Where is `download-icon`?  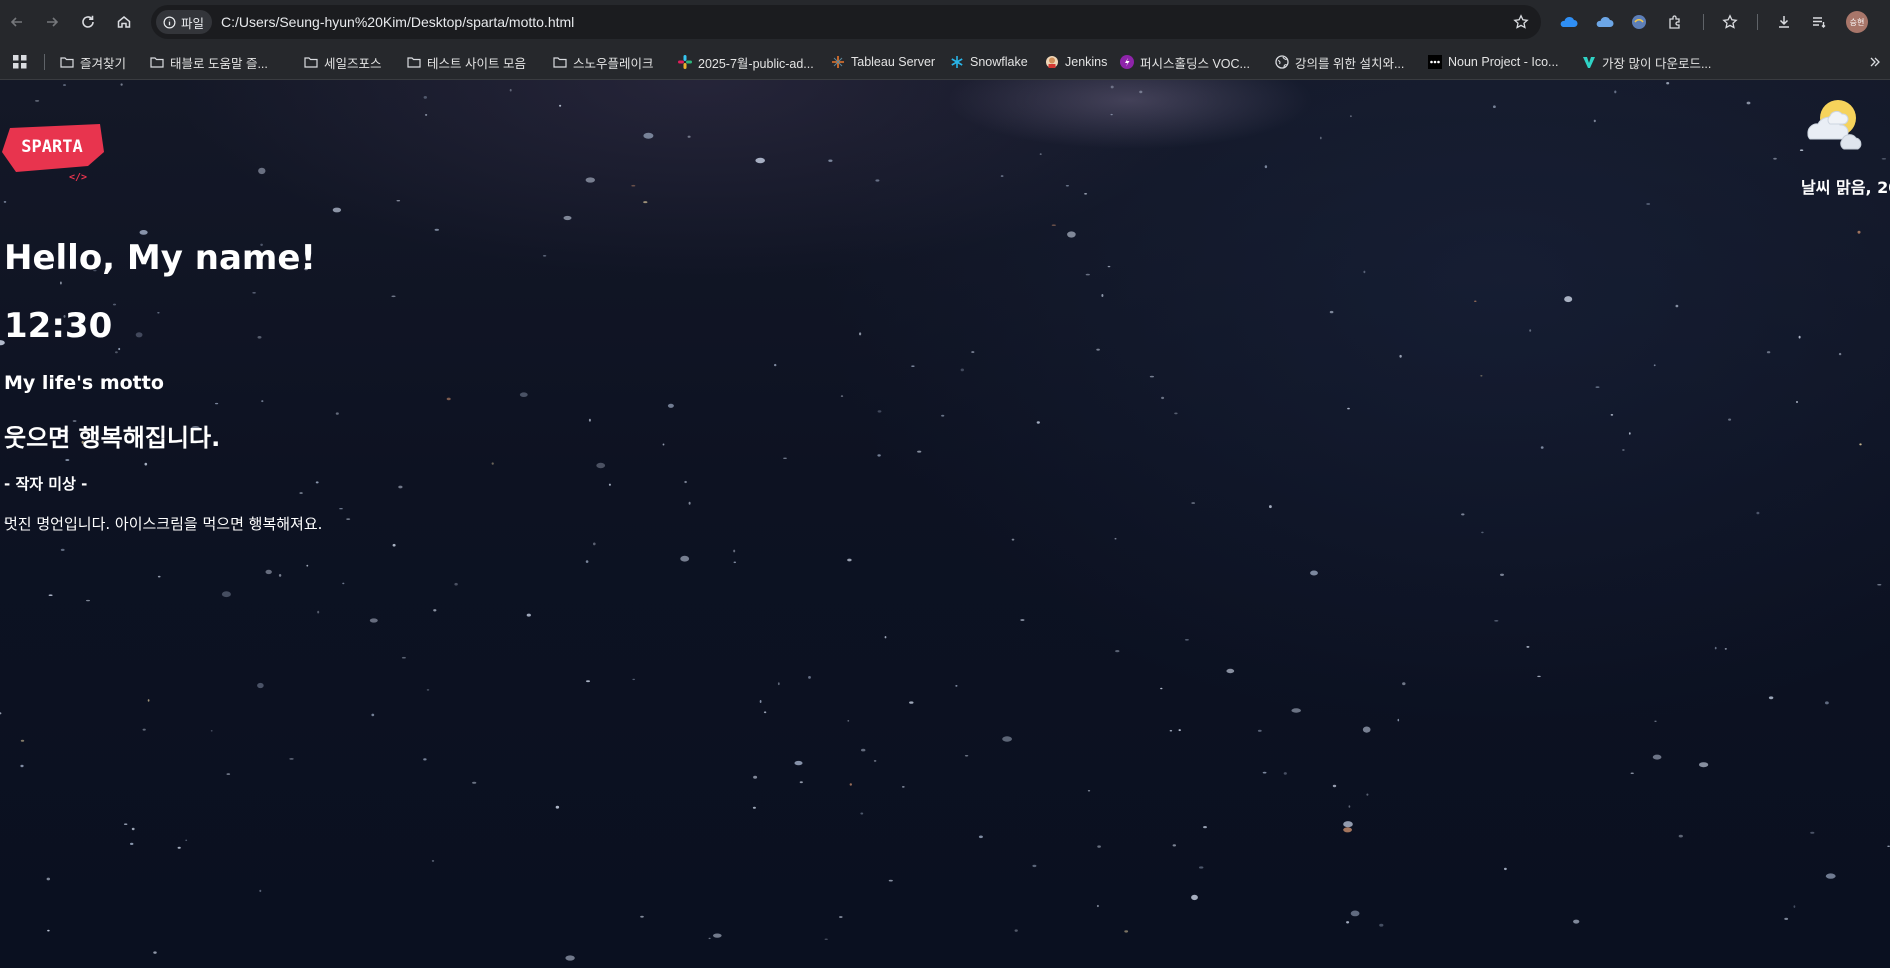 download-icon is located at coordinates (1784, 22).